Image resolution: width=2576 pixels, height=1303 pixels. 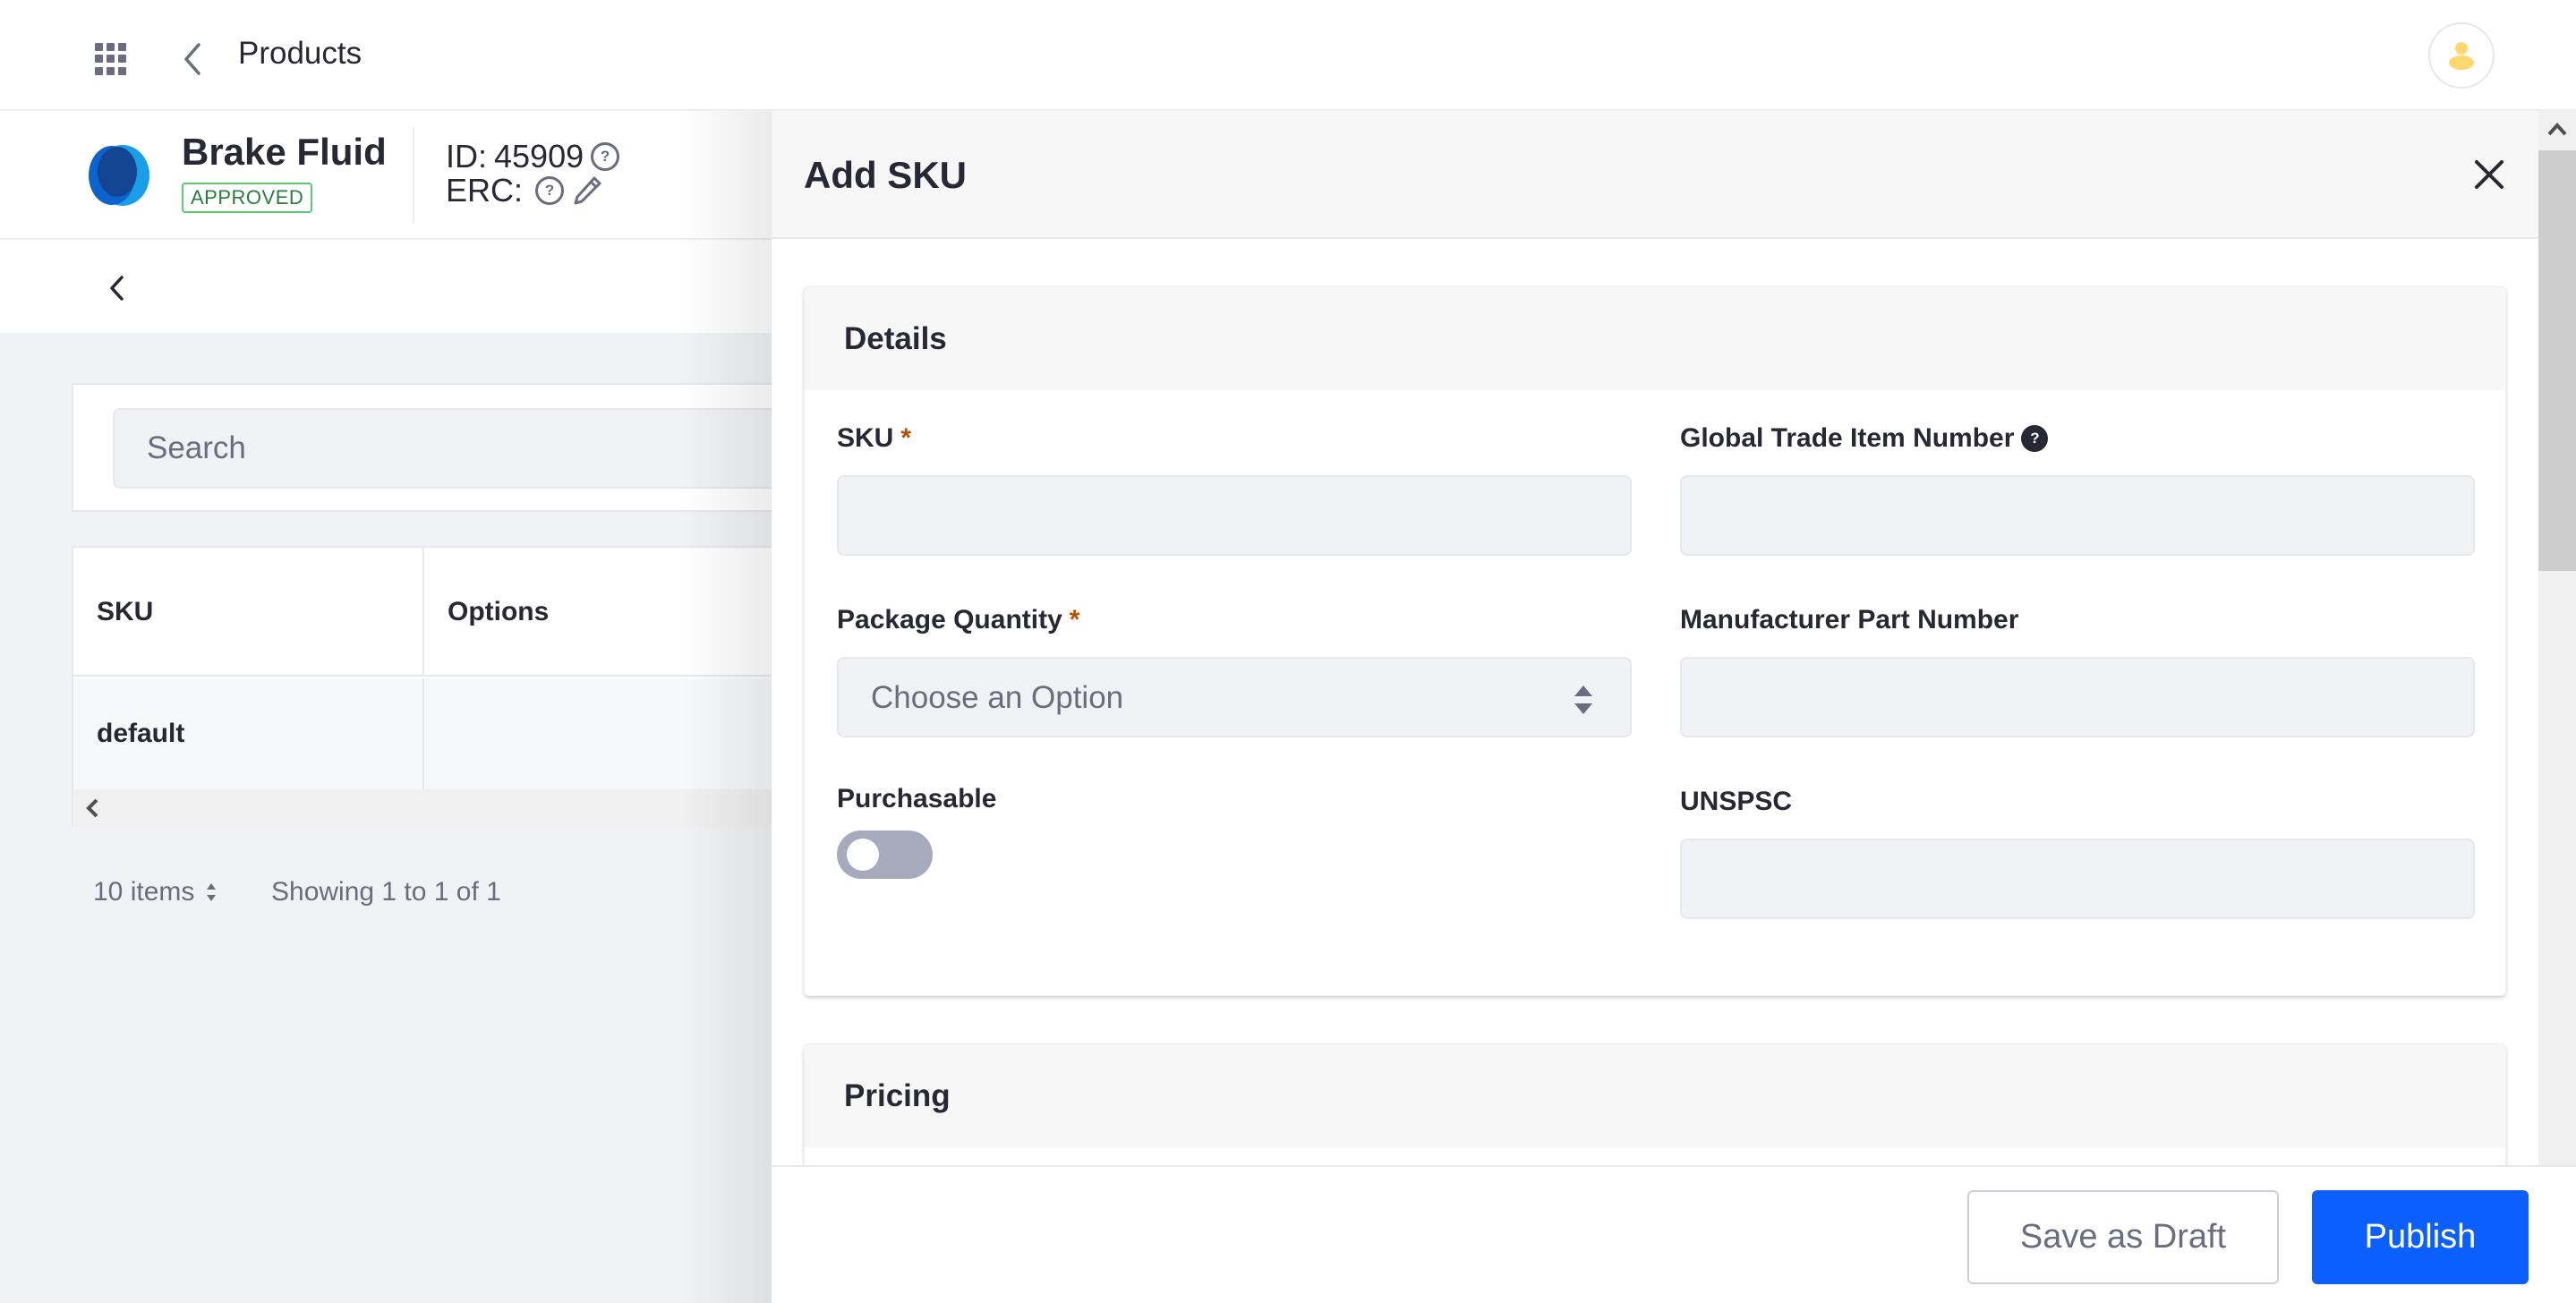 What do you see at coordinates (865, 438) in the screenshot?
I see `sku-label-text: SKU` at bounding box center [865, 438].